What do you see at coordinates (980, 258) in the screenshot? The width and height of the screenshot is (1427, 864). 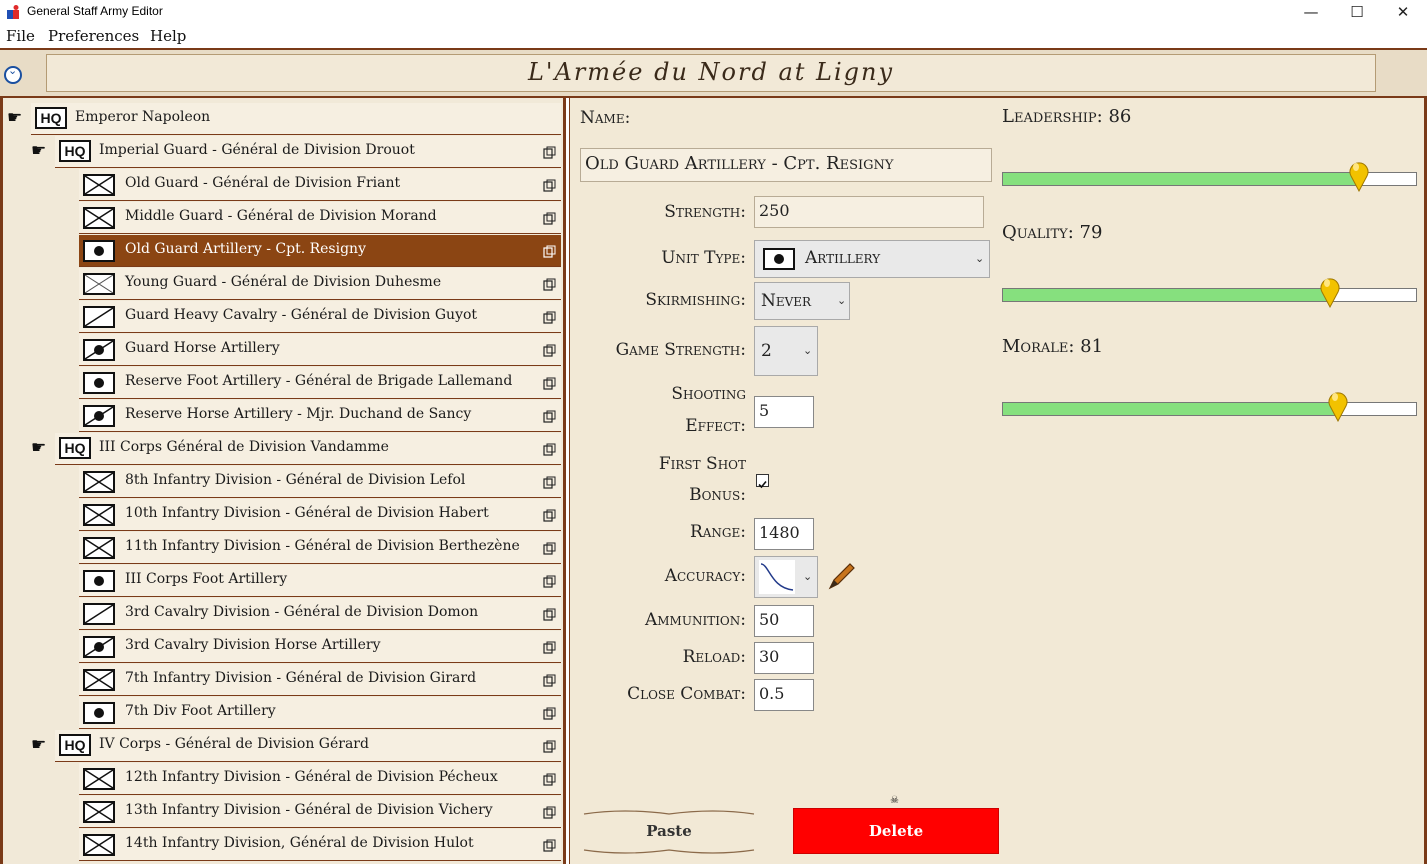 I see `chevron-down-icon: ⌄` at bounding box center [980, 258].